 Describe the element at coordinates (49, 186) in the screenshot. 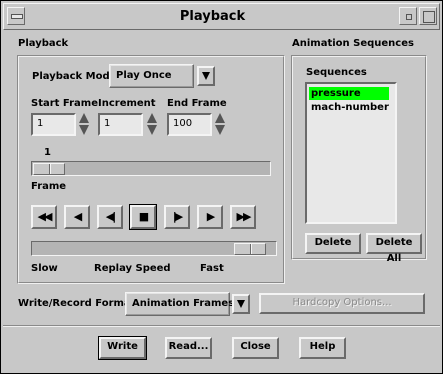

I see `frame-label: Frame` at that location.